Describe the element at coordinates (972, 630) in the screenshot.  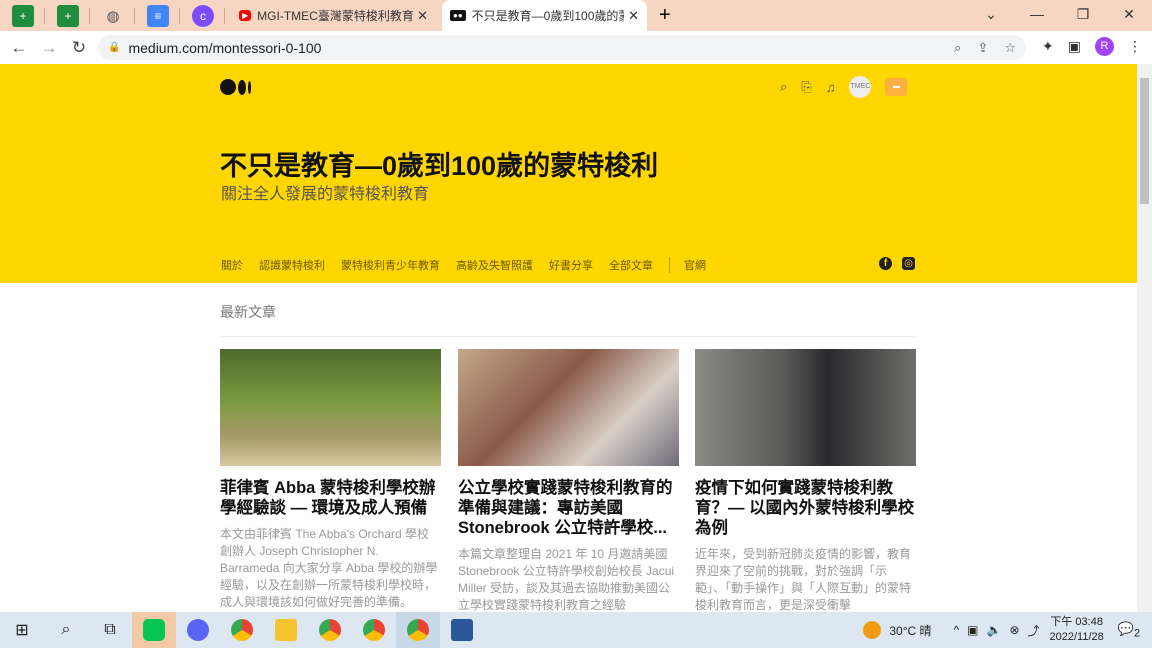
I see `network-icon: ▣` at that location.